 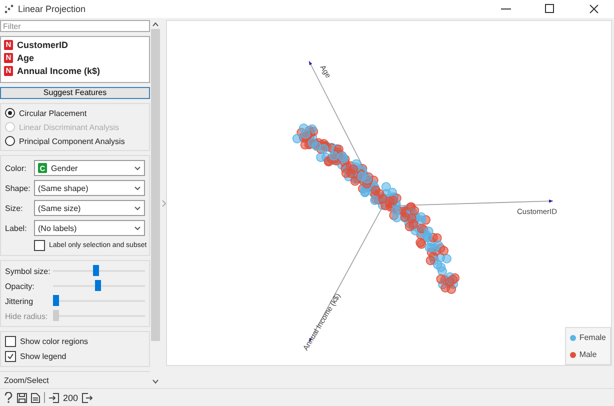 What do you see at coordinates (9, 9) in the screenshot?
I see `scatter-app-icon` at bounding box center [9, 9].